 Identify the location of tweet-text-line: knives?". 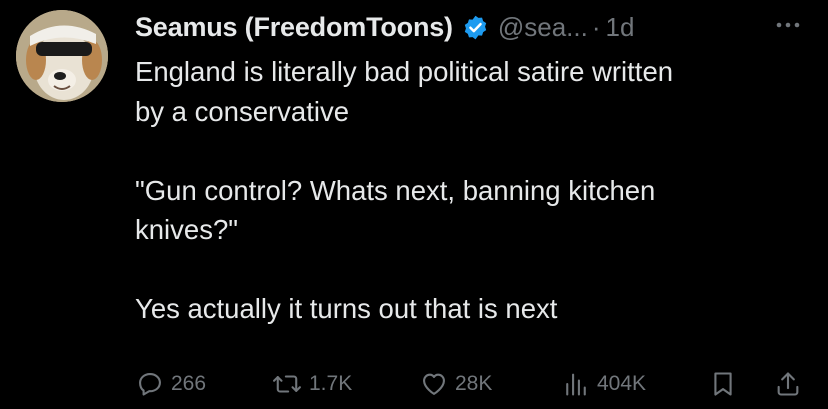
(187, 229).